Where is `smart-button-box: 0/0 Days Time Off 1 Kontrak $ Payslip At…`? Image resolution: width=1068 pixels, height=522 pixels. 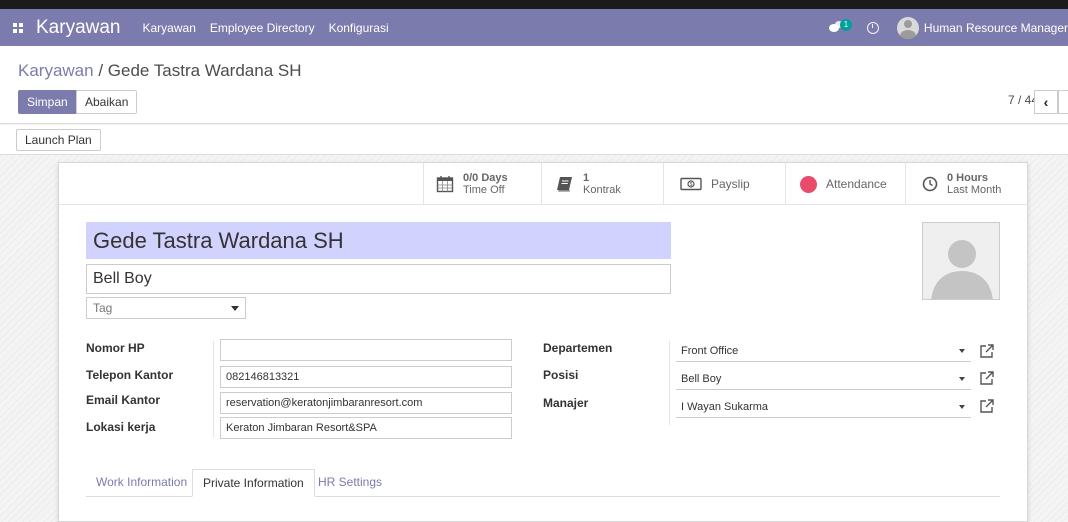
smart-button-box: 0/0 Days Time Off 1 Kontrak $ Payslip At… is located at coordinates (543, 184).